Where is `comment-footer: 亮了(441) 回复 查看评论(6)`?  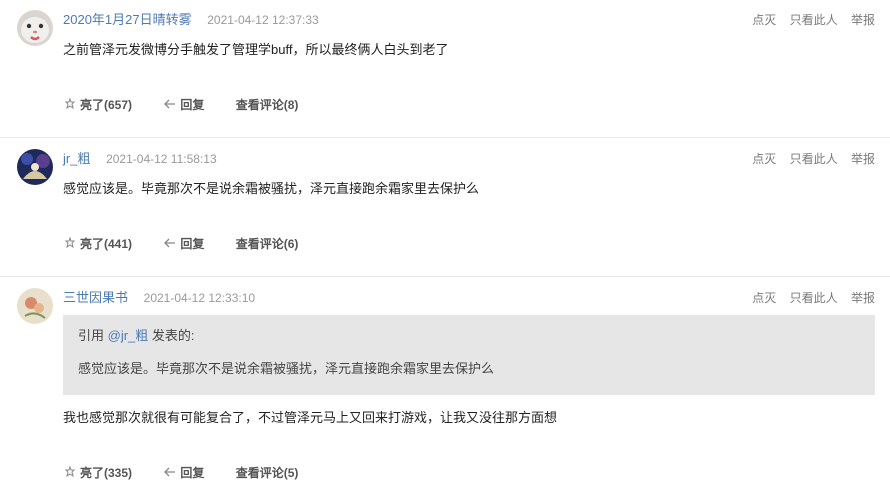 comment-footer: 亮了(441) 回复 查看评论(6) is located at coordinates (194, 244).